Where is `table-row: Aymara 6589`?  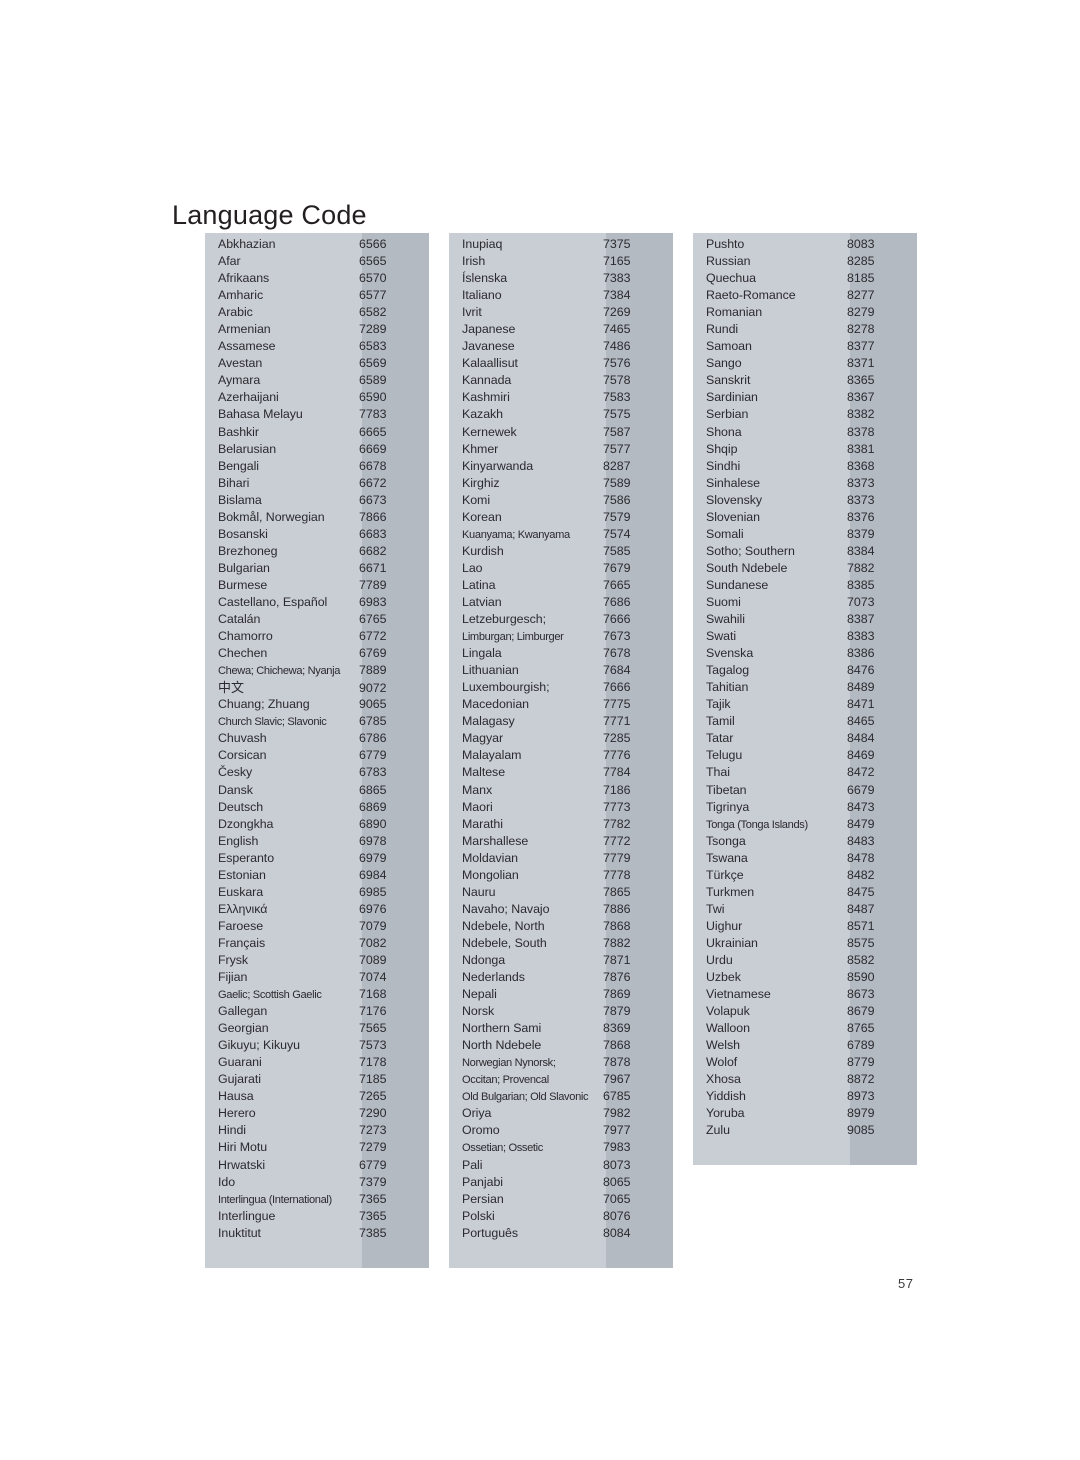
table-row: Aymara 6589 is located at coordinates (317, 380).